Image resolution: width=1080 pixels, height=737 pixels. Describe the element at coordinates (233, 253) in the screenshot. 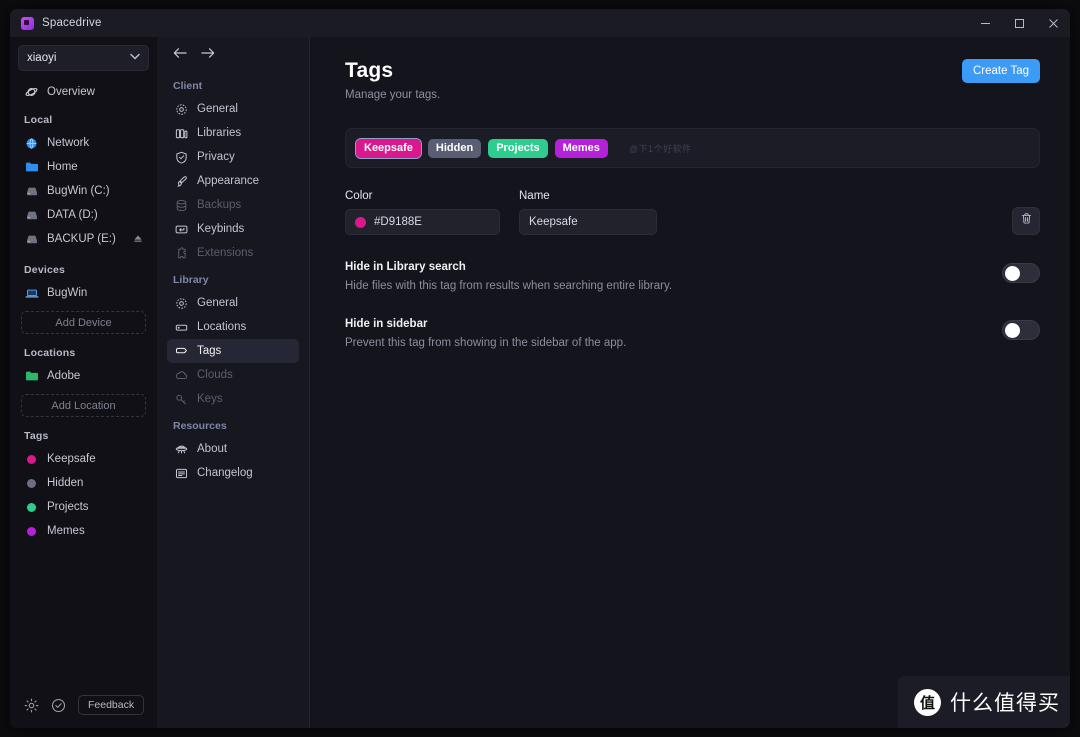

I see `settings-item-extensions: Extensions` at that location.